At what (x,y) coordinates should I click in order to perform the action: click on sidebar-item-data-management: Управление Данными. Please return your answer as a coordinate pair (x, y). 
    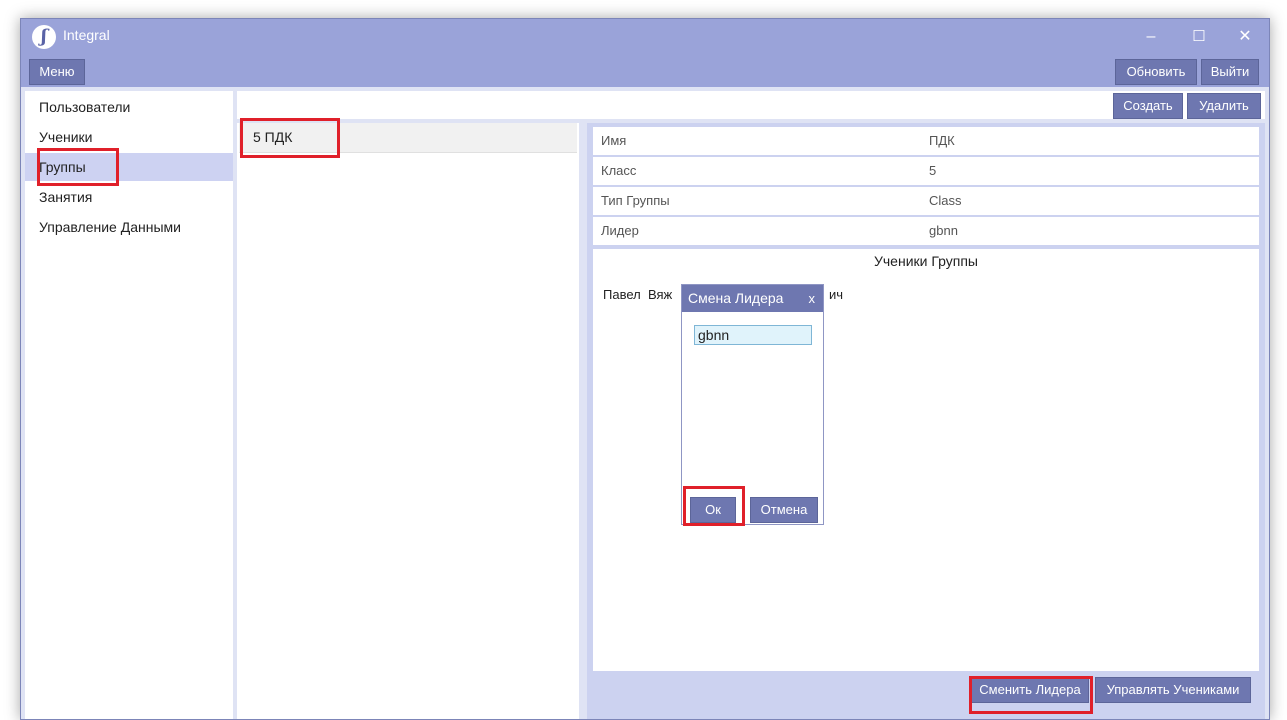
    Looking at the image, I should click on (129, 227).